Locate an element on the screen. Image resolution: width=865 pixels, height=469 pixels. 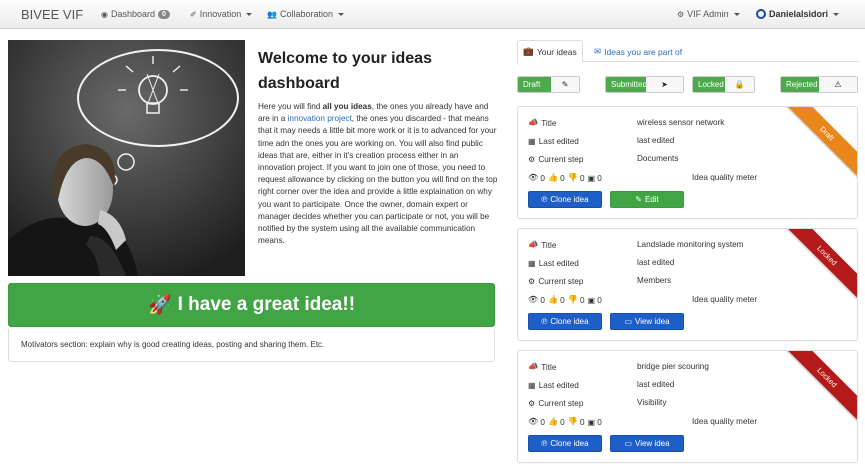
filter-rejected-button: Rejected ⚠ is located at coordinates (819, 84).